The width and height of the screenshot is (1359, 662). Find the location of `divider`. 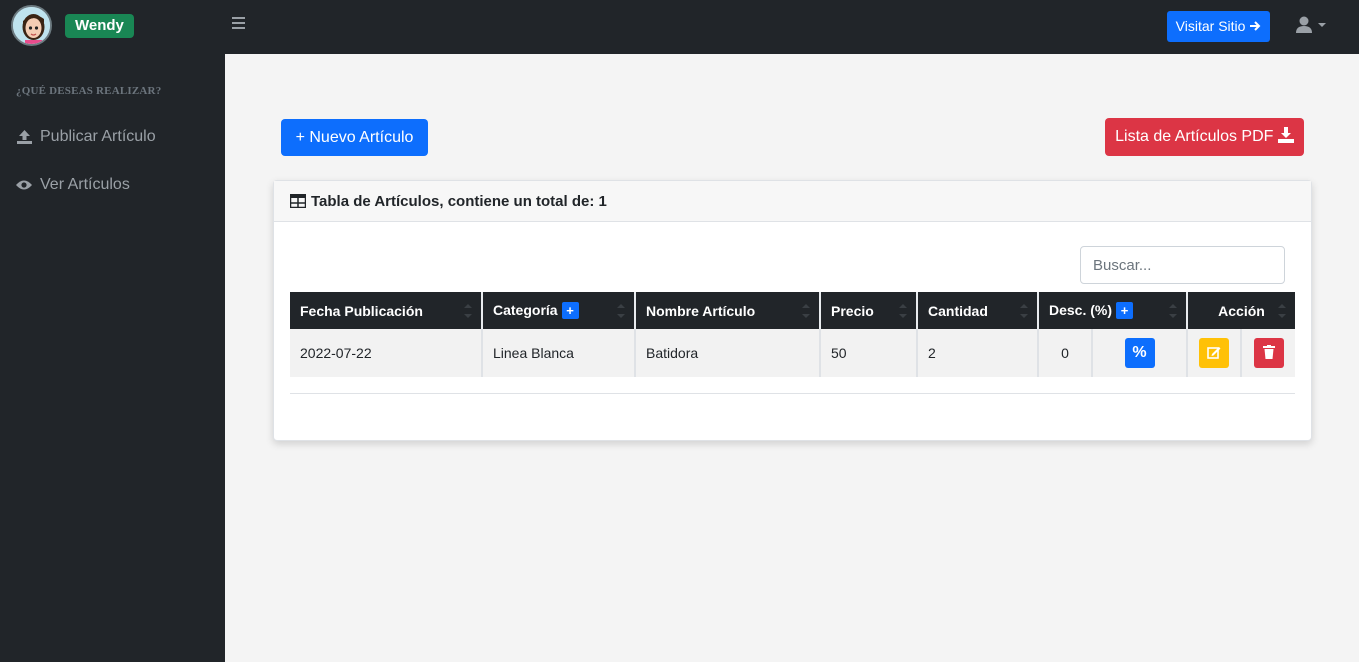

divider is located at coordinates (792, 393).